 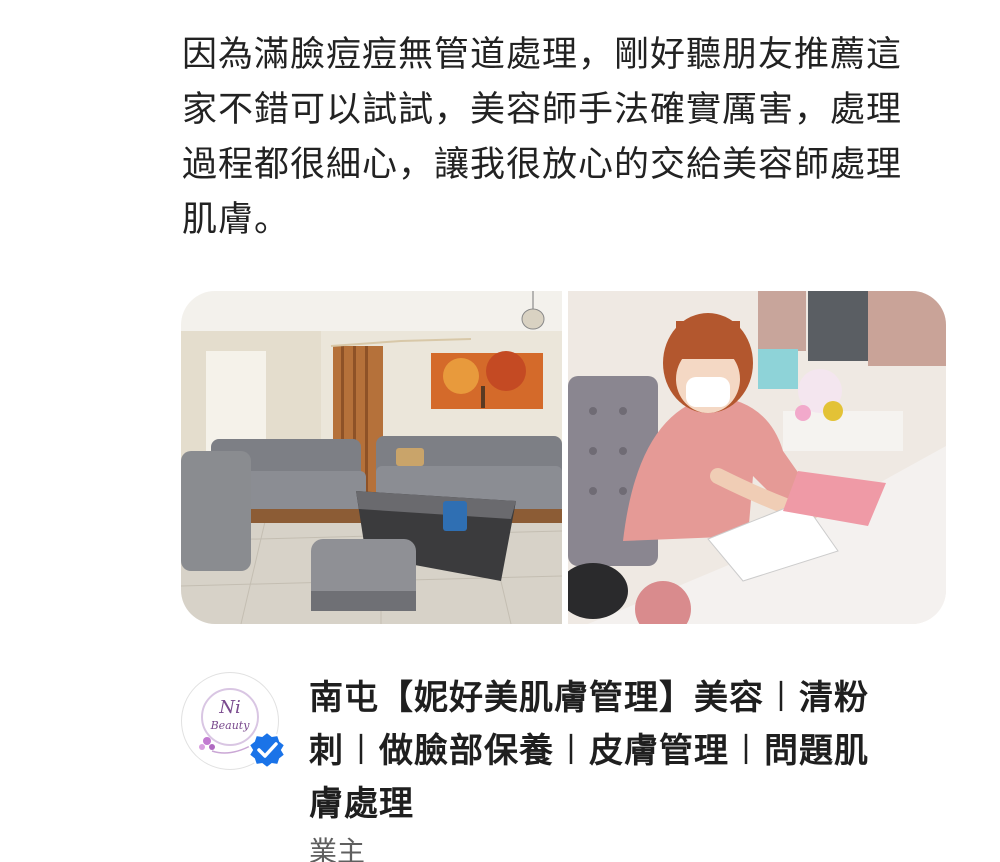 What do you see at coordinates (267, 750) in the screenshot?
I see `verified-badge-icon` at bounding box center [267, 750].